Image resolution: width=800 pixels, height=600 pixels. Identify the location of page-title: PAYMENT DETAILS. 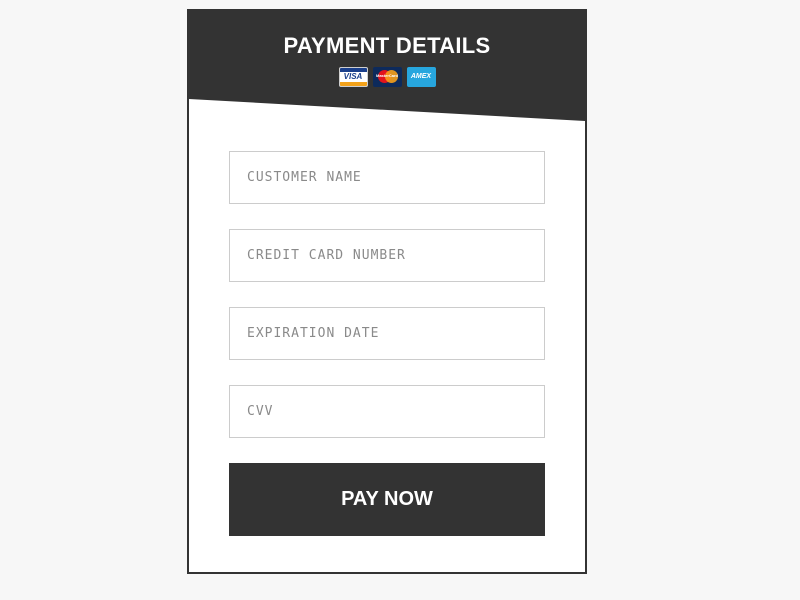
(387, 45).